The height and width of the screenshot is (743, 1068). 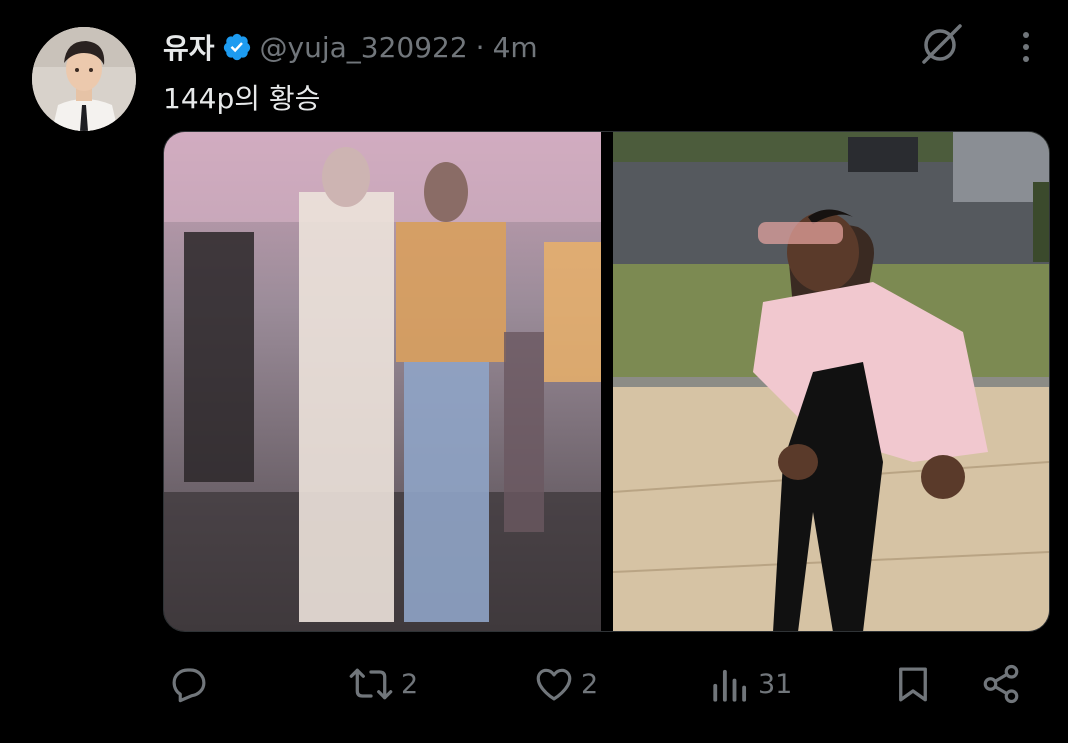 I want to click on avatar-image, so click(x=84, y=79).